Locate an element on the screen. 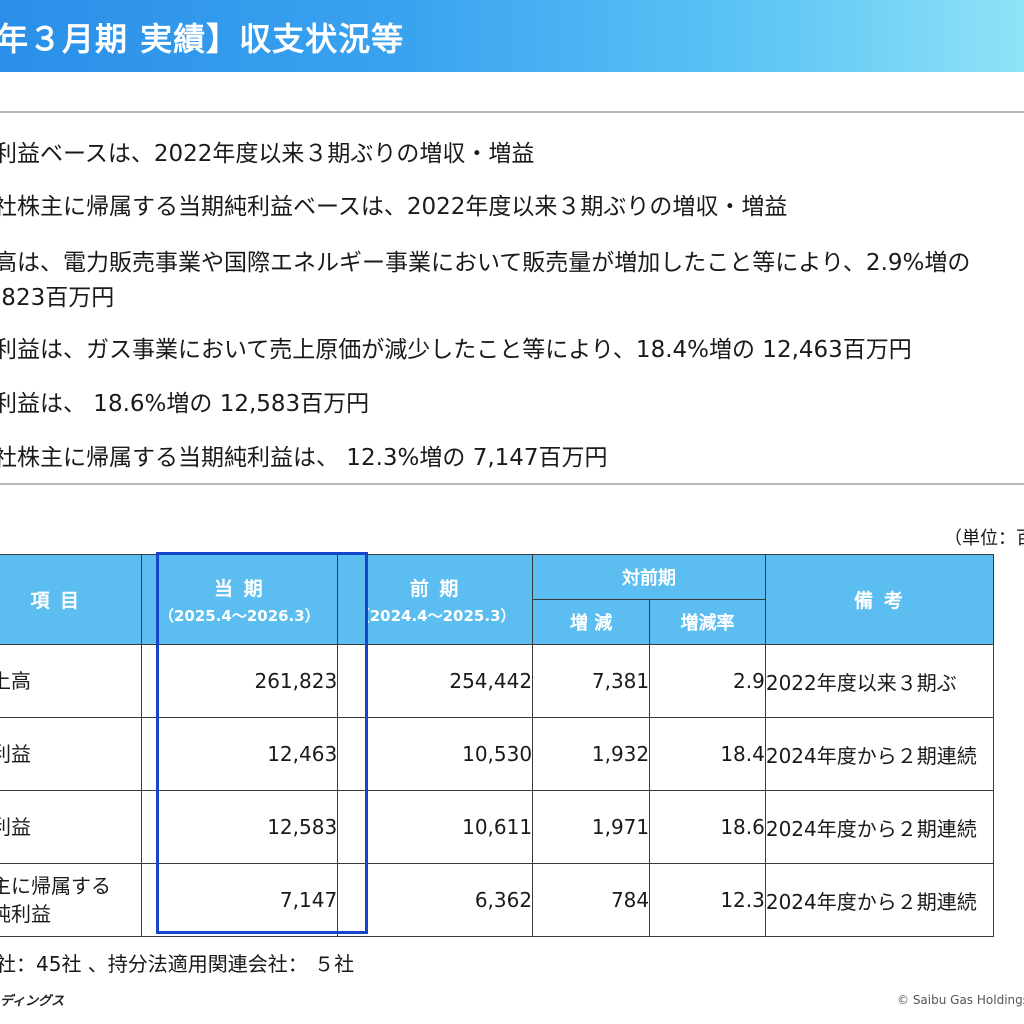 The width and height of the screenshot is (1024, 1024). current-value: 12,583 is located at coordinates (239, 827).